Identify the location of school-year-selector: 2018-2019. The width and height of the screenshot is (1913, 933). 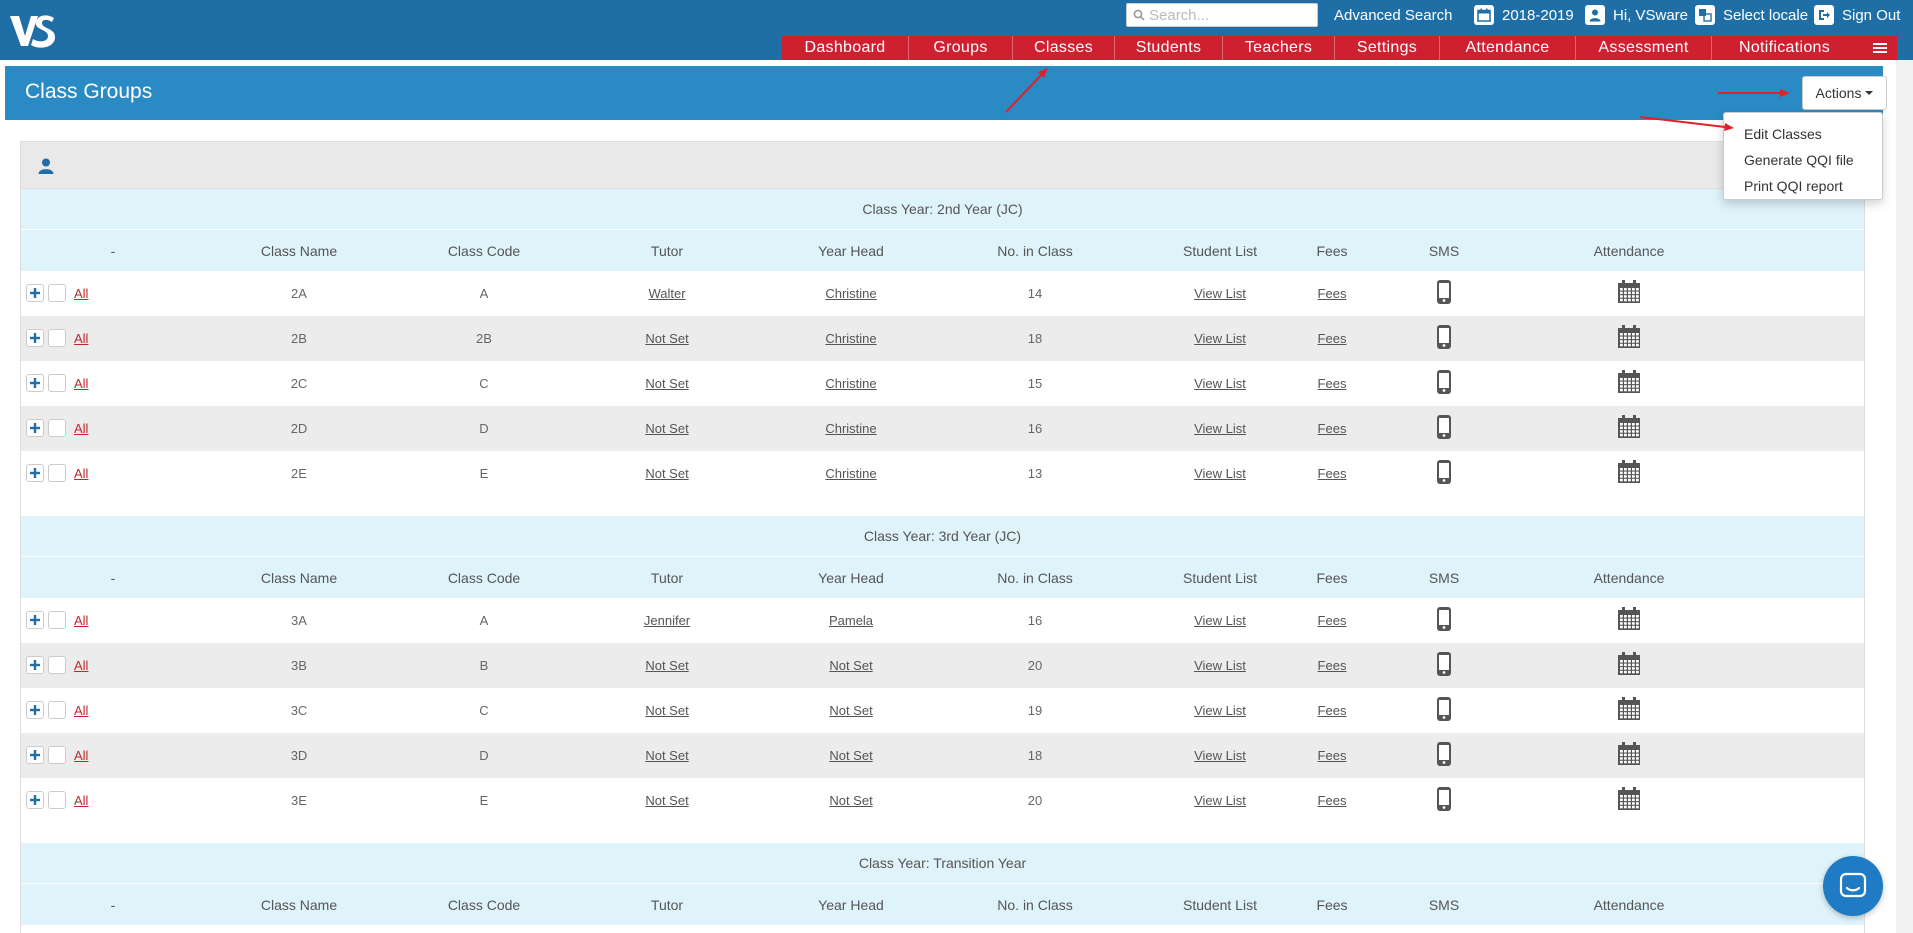
(1524, 15).